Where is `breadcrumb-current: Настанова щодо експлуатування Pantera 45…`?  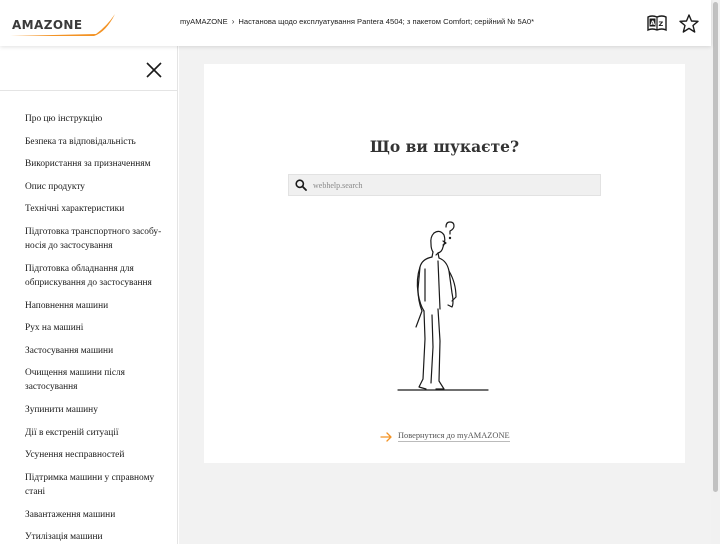
breadcrumb-current: Настанова щодо експлуатування Pantera 45… is located at coordinates (386, 21).